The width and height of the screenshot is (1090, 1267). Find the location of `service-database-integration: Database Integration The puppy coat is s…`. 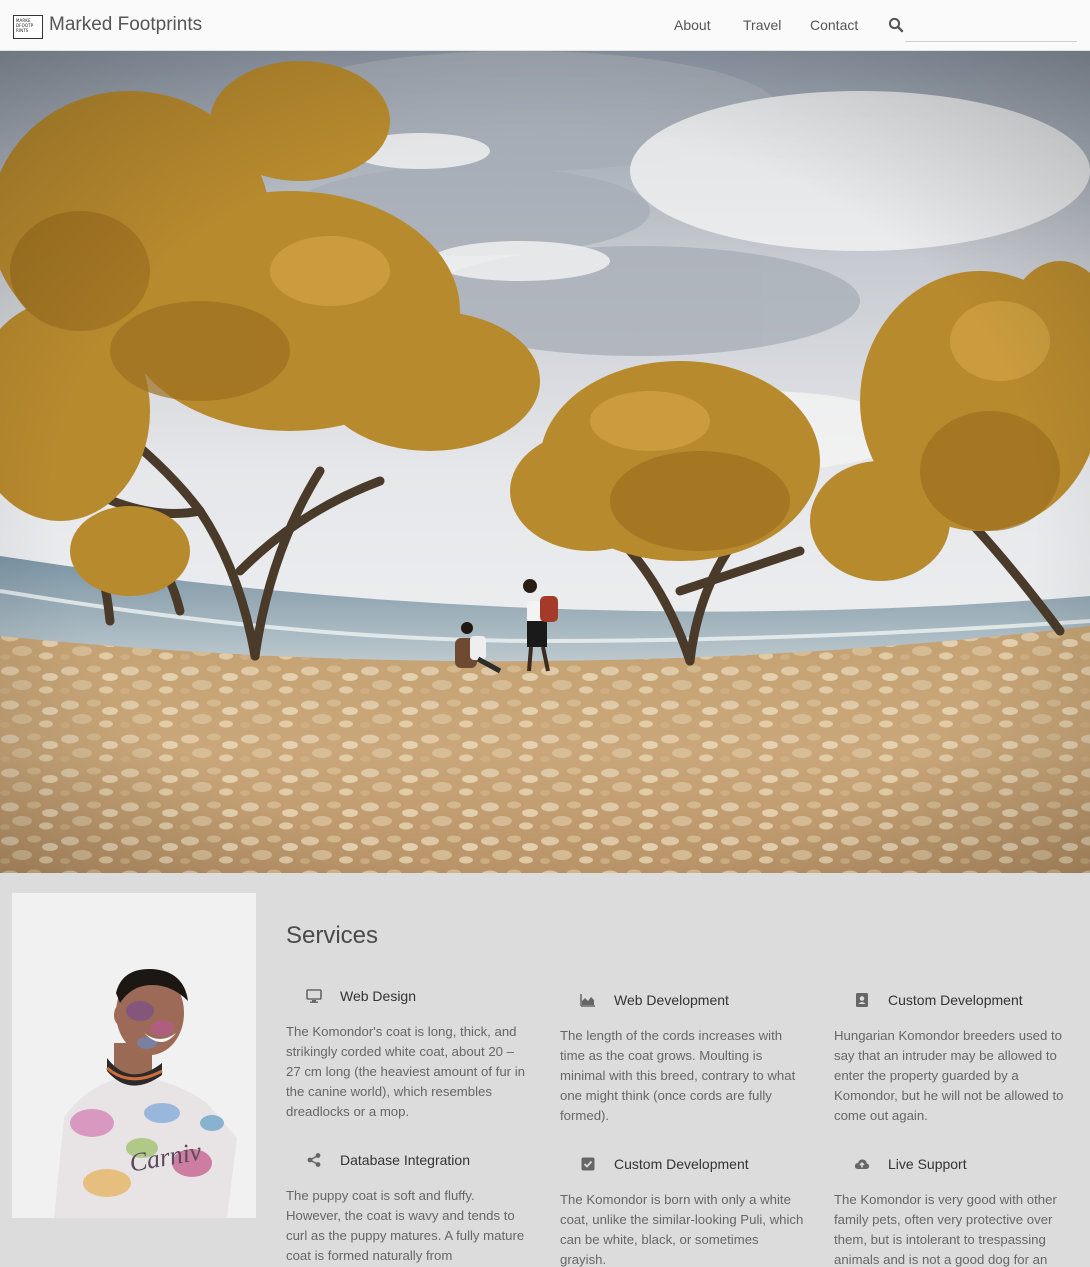

service-database-integration: Database Integration The puppy coat is s… is located at coordinates (408, 1207).